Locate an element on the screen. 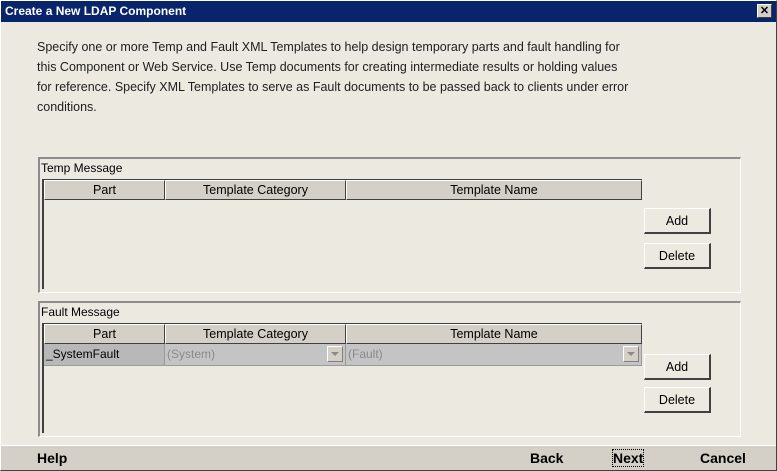 The height and width of the screenshot is (471, 777). template-name-combo: (Fault) is located at coordinates (494, 355).